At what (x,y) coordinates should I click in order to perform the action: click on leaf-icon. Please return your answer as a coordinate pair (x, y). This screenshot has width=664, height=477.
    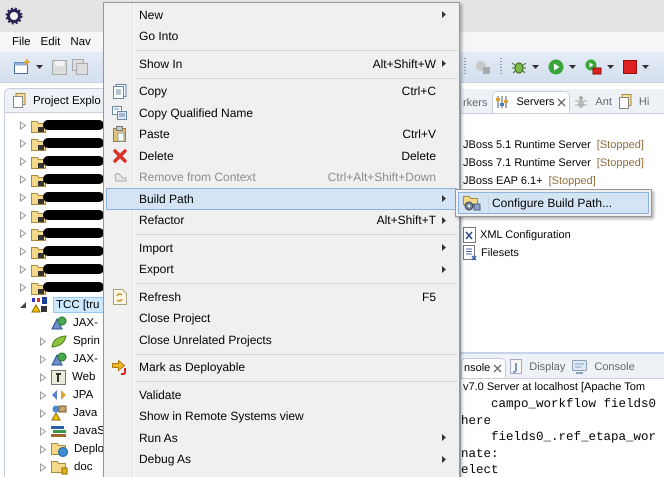
    Looking at the image, I should click on (59, 341).